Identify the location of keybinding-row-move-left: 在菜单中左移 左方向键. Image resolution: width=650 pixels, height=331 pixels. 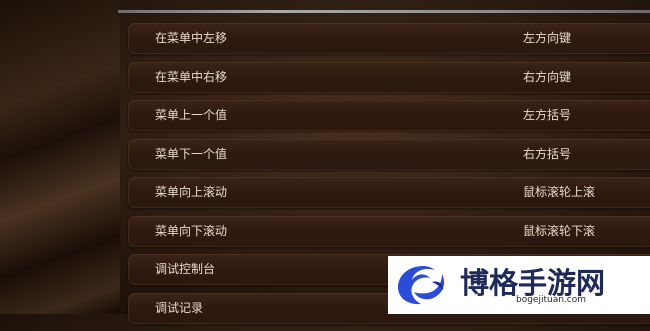
(389, 38).